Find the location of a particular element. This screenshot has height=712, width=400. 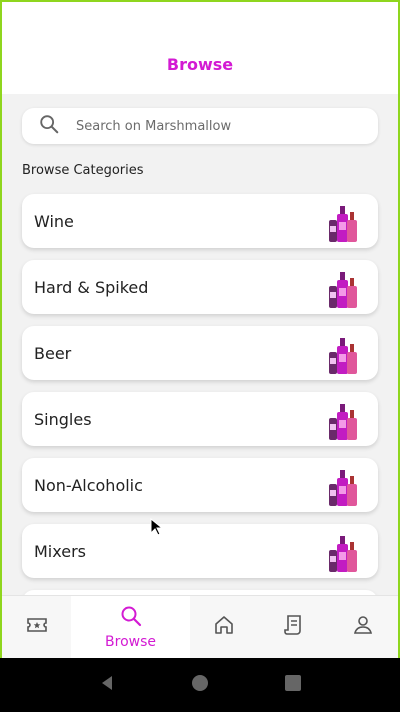

category-label: Wine is located at coordinates (54, 221).